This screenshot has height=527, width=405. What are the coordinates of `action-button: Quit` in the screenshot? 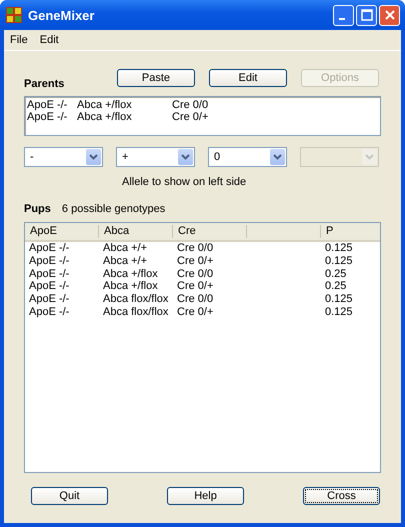 It's located at (69, 496).